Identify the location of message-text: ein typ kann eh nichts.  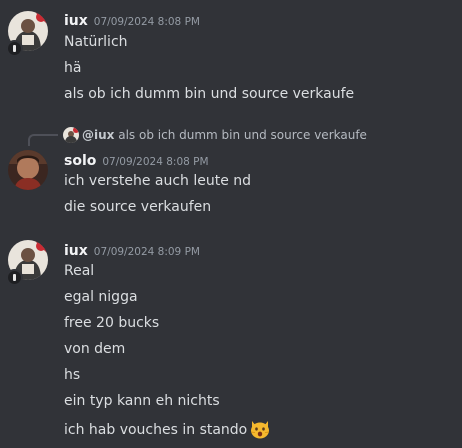
(142, 401).